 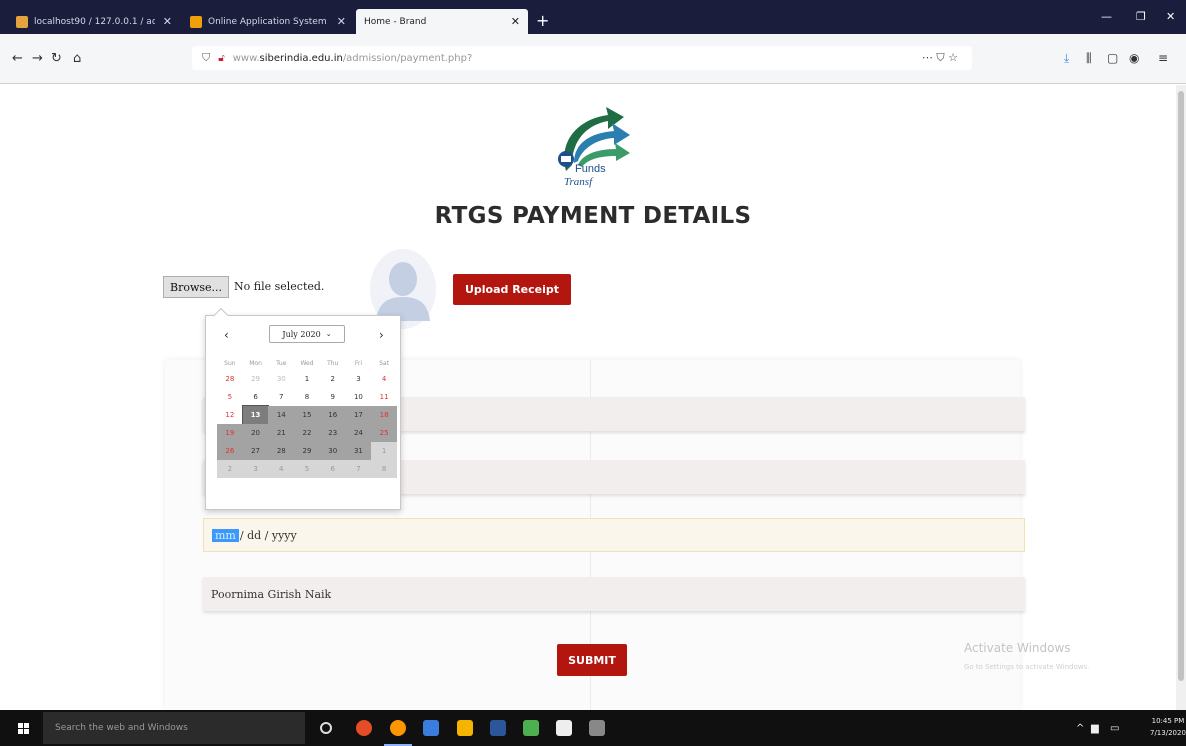 What do you see at coordinates (255, 415) in the screenshot?
I see `calendar-day: 13` at bounding box center [255, 415].